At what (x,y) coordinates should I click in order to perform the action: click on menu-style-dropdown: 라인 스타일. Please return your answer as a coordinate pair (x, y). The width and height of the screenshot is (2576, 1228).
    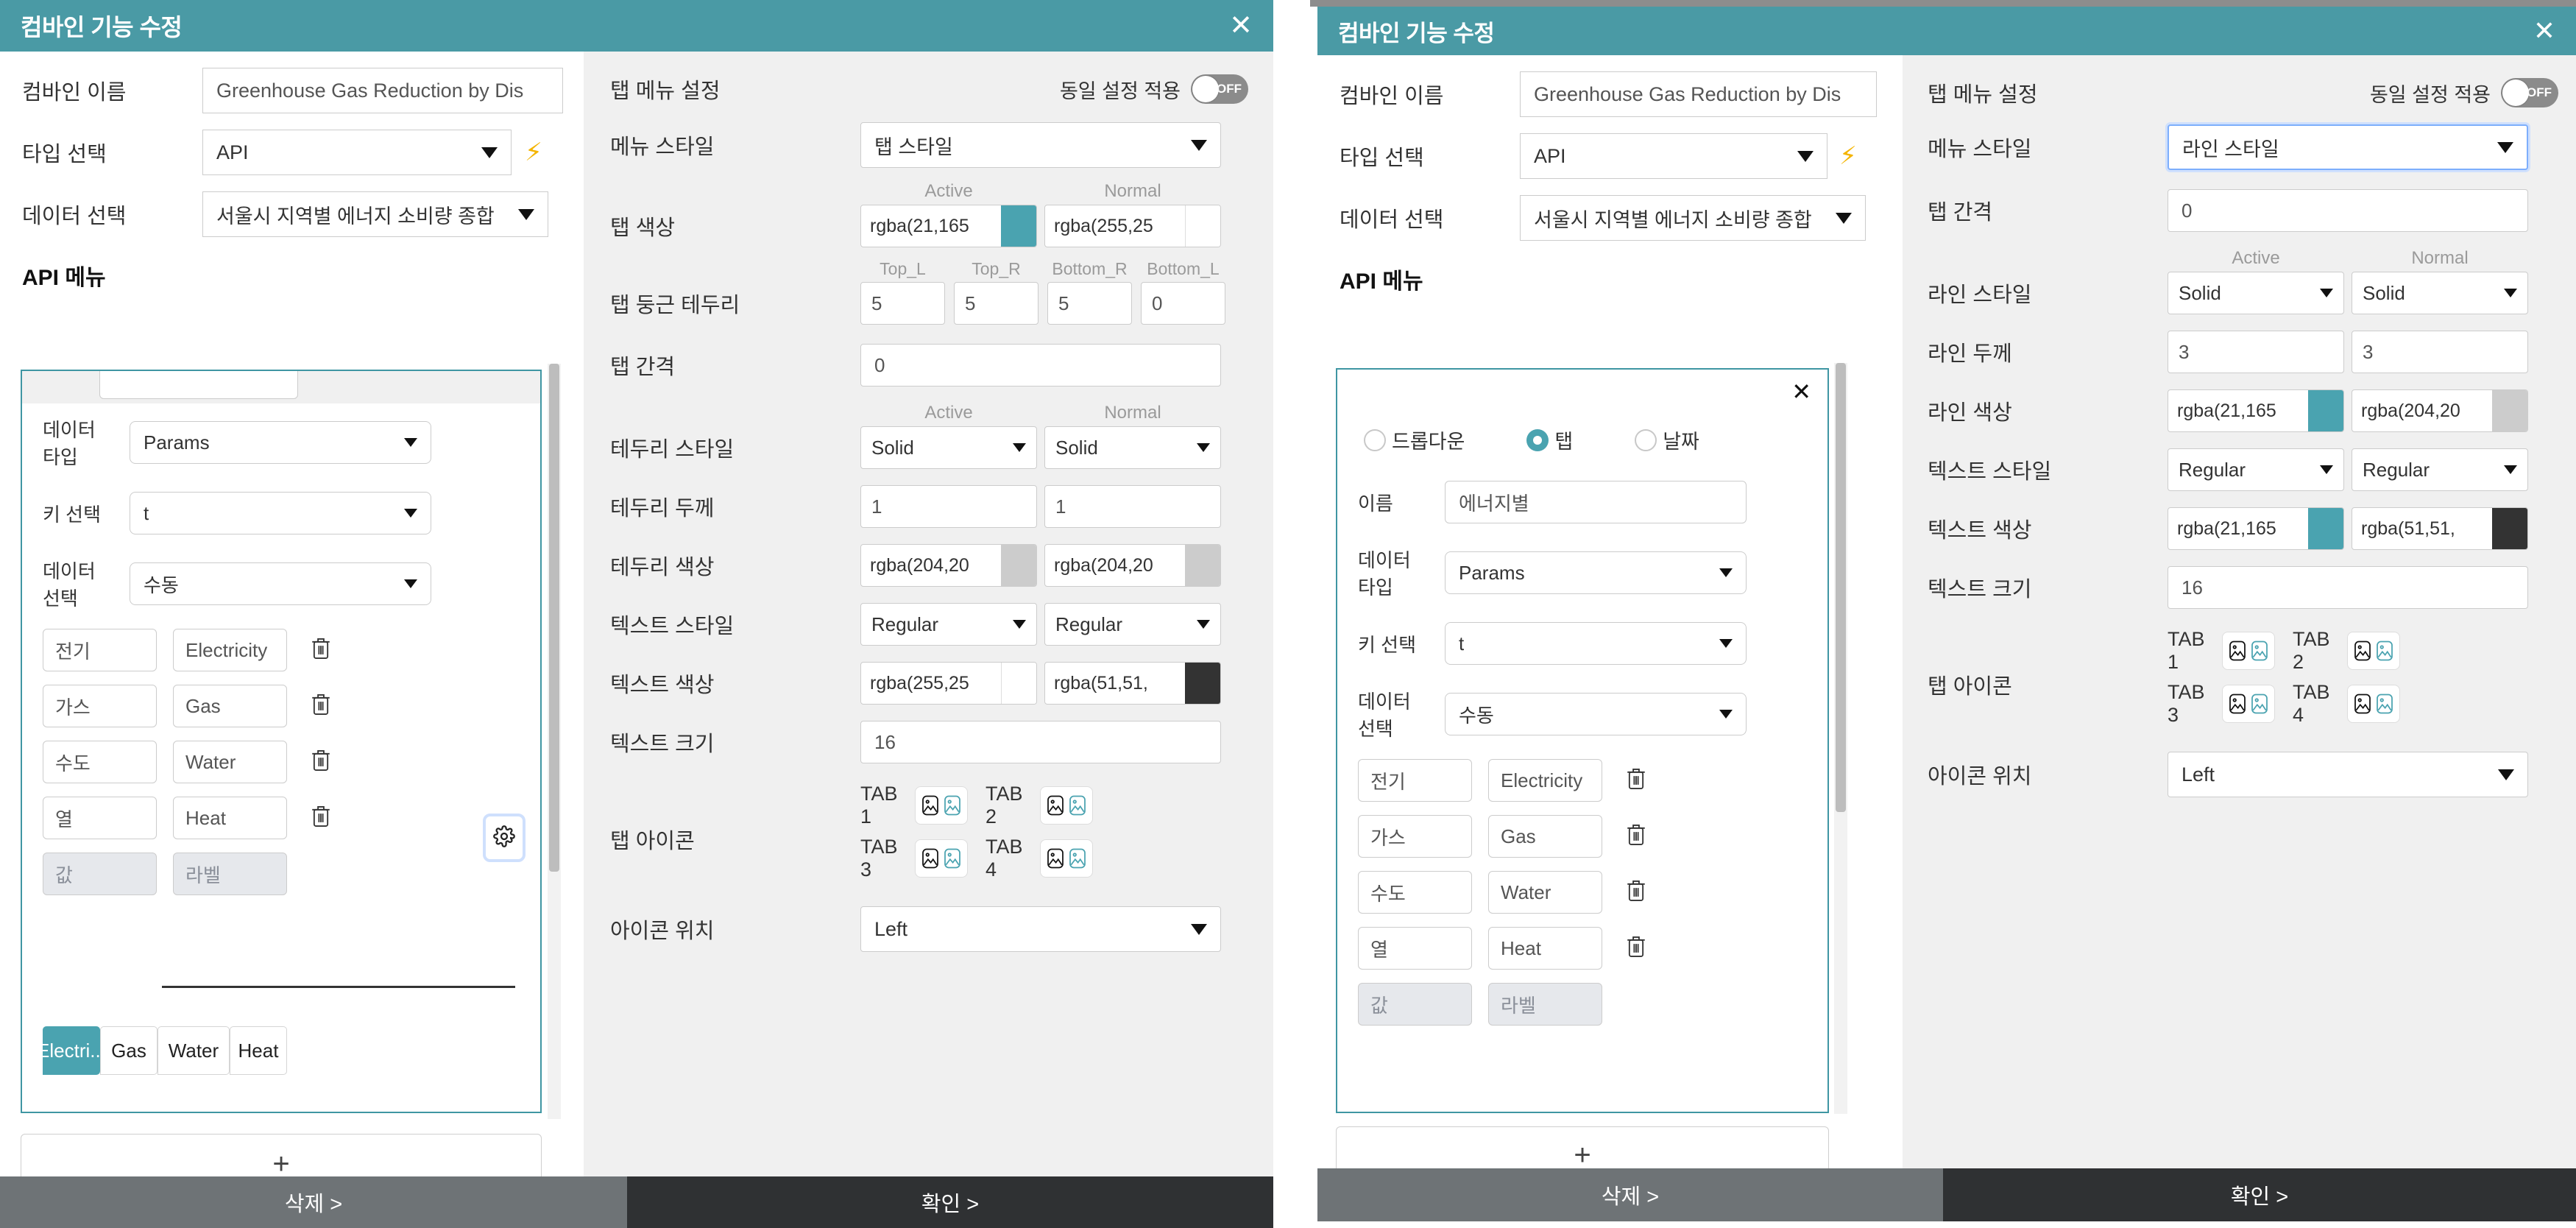
    Looking at the image, I should click on (2348, 147).